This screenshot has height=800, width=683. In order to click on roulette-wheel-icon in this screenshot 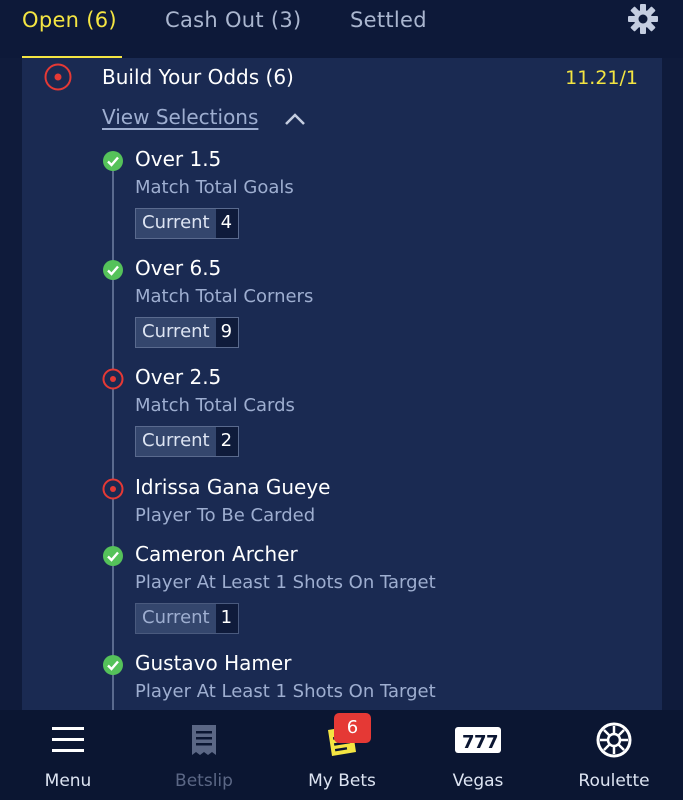, I will do `click(614, 740)`.